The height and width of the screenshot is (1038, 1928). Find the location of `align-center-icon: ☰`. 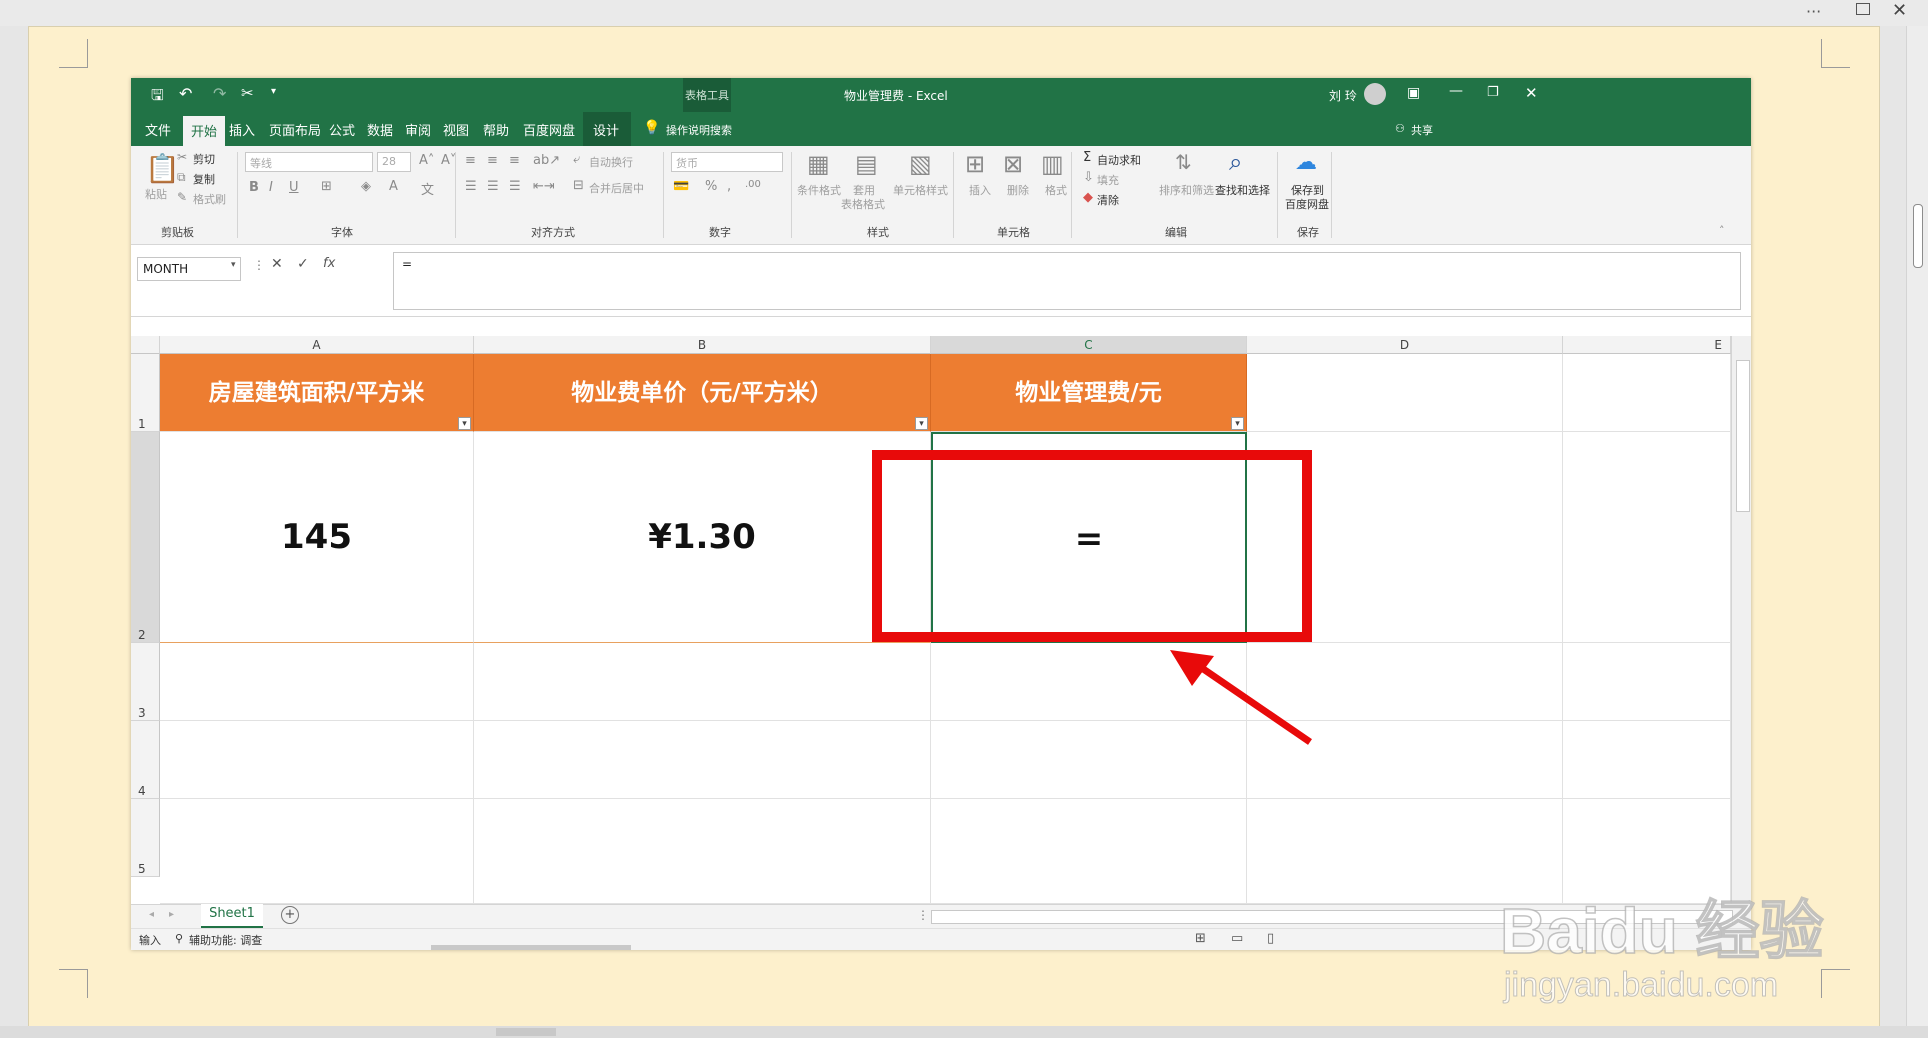

align-center-icon: ☰ is located at coordinates (493, 186).